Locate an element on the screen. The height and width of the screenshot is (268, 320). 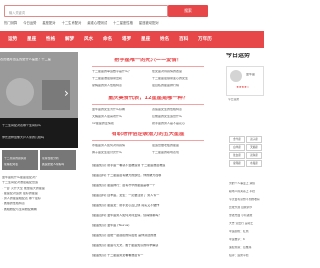
news-item: [星座知识] 金牛座 (Taurus) is located at coordinates (156, 225).